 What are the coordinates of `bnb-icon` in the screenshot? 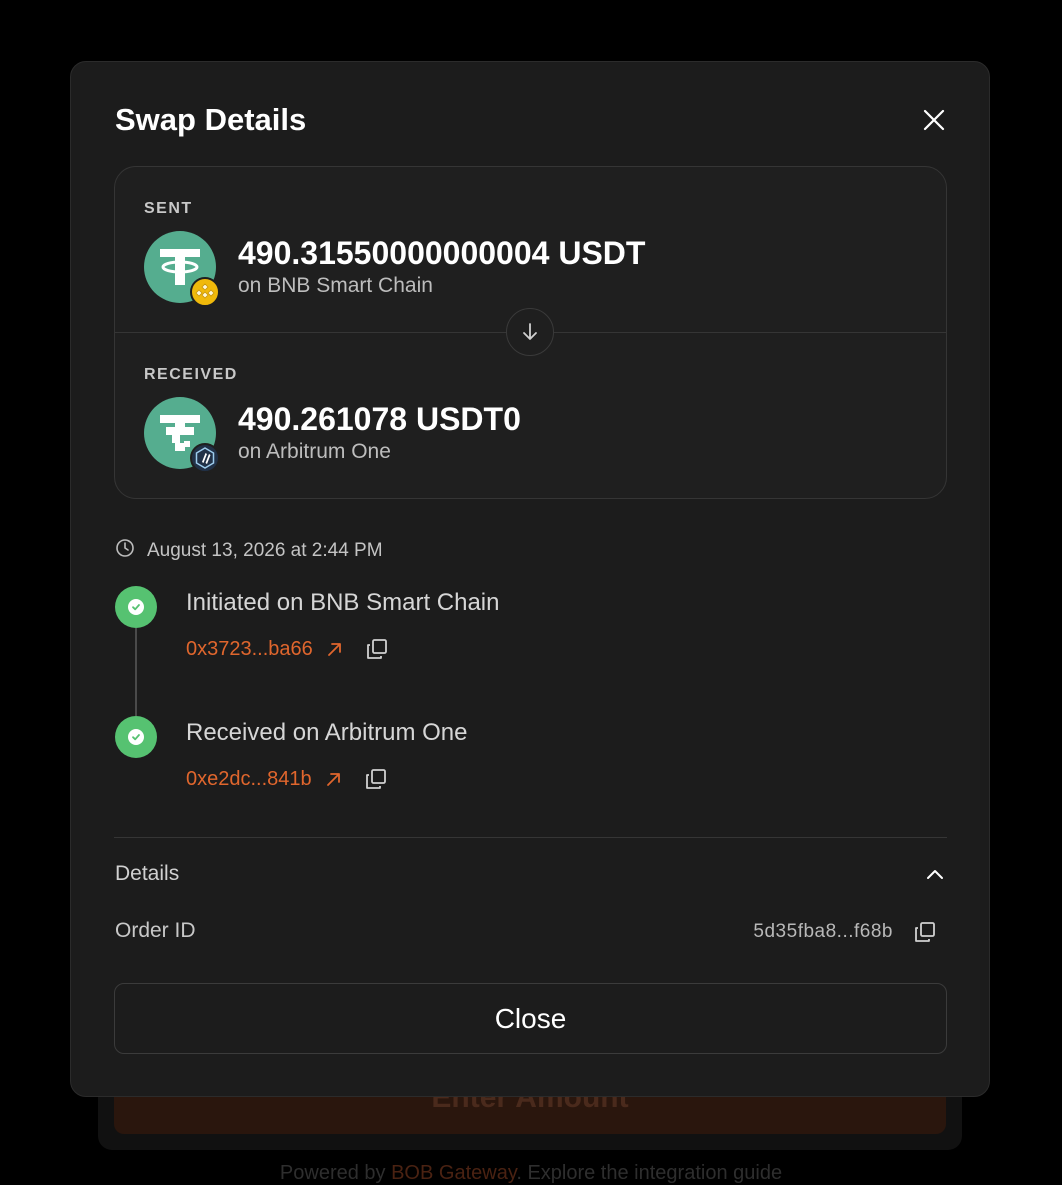 It's located at (205, 292).